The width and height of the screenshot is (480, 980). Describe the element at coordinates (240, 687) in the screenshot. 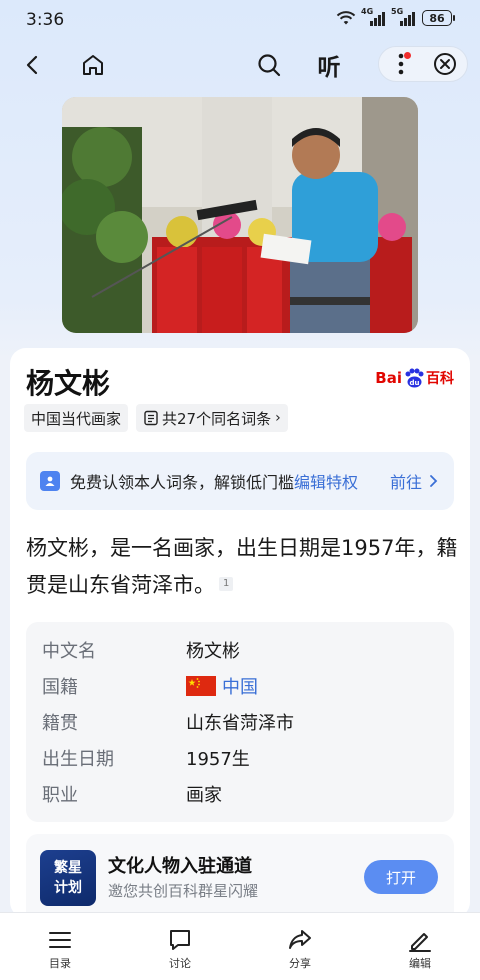

I see `nationality-value: 中国` at that location.